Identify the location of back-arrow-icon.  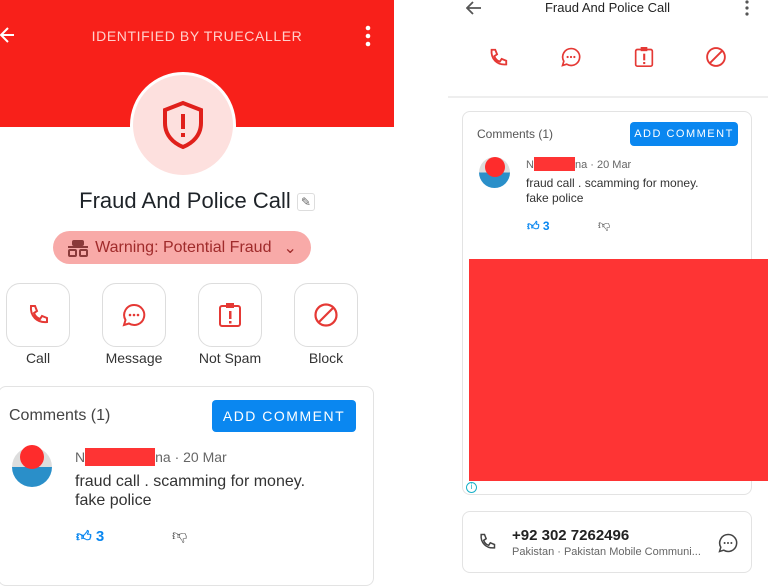
(474, 8).